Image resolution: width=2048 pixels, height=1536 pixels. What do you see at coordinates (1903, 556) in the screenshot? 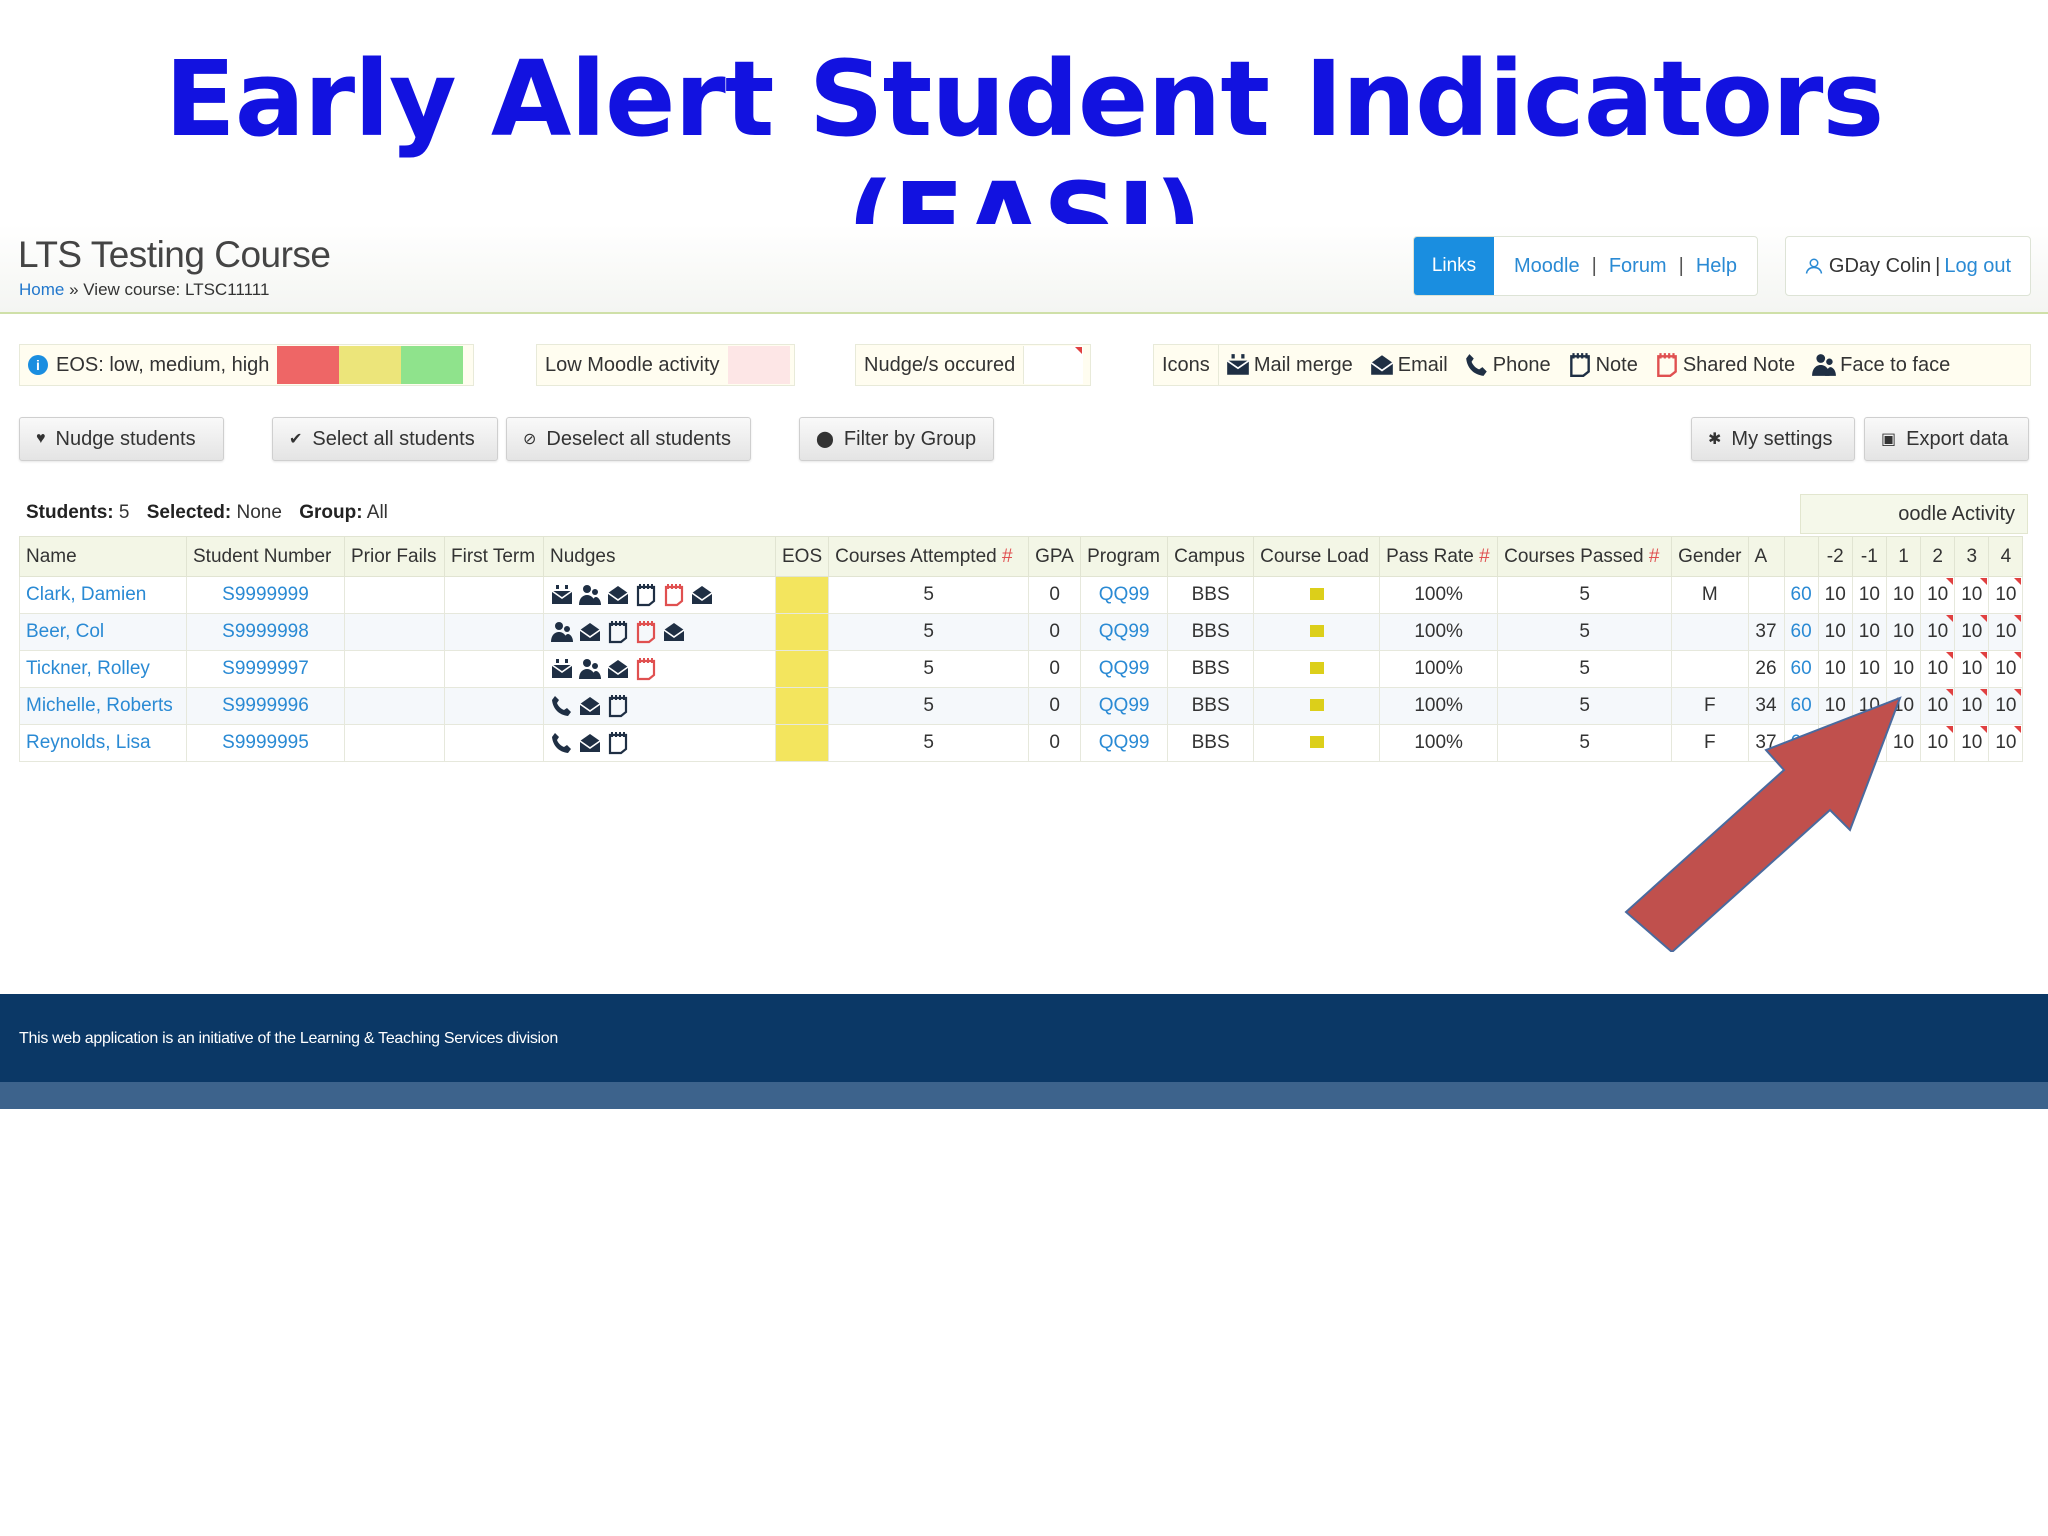
I see `column-header: 1` at bounding box center [1903, 556].